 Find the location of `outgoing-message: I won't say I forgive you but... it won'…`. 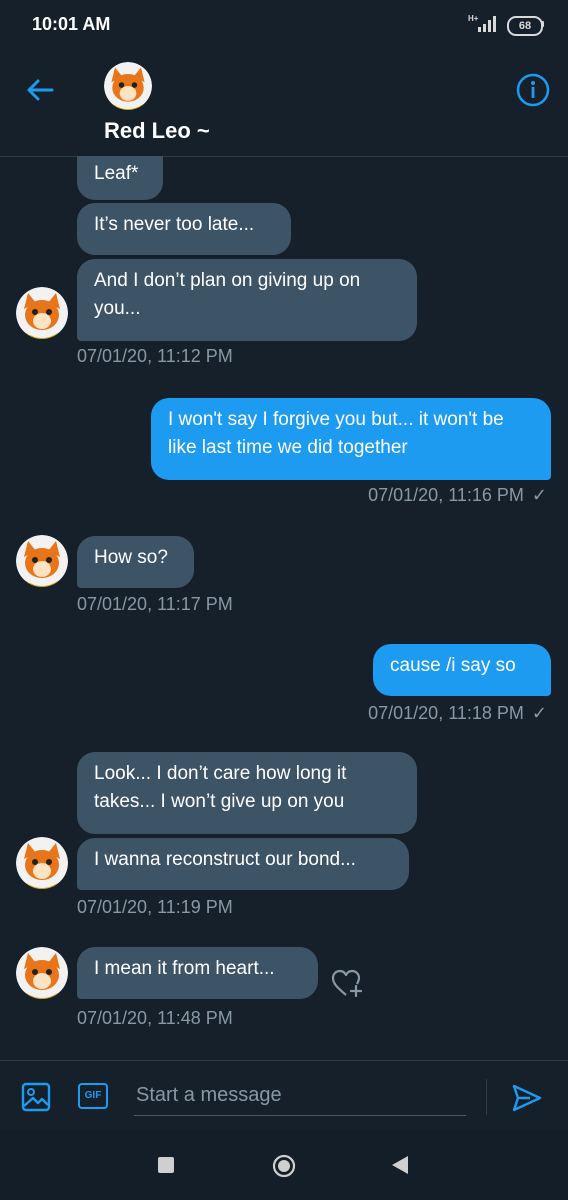

outgoing-message: I won't say I forgive you but... it won'… is located at coordinates (351, 439).